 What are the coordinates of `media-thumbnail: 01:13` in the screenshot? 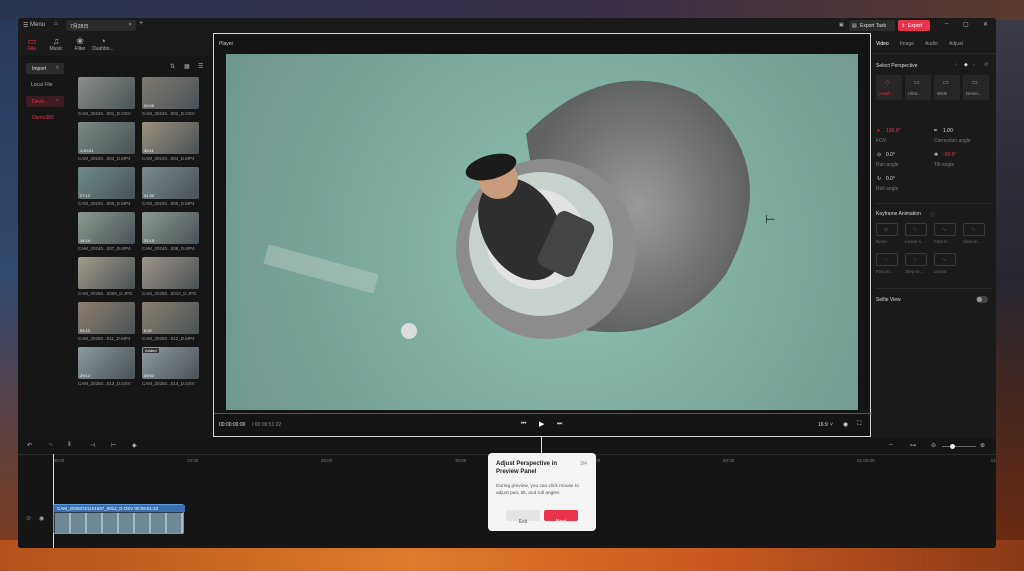 It's located at (106, 318).